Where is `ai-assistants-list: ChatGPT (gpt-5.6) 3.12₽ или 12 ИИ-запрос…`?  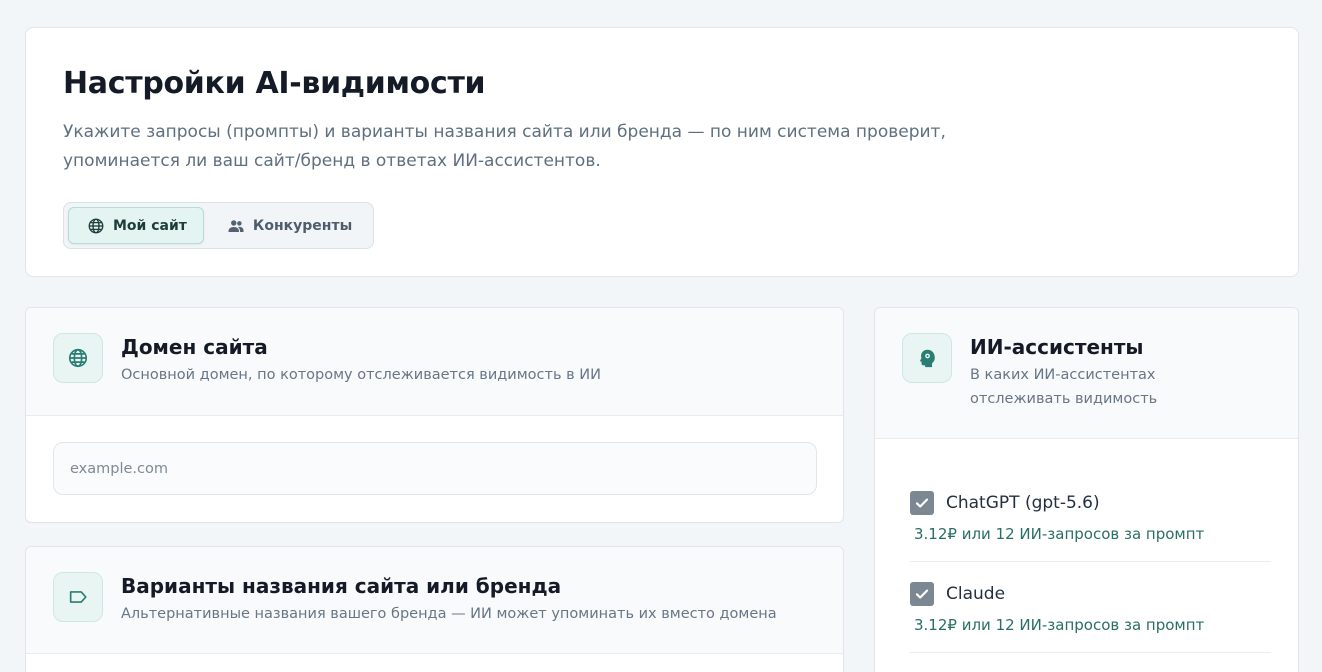 ai-assistants-list: ChatGPT (gpt-5.6) 3.12₽ или 12 ИИ-запрос… is located at coordinates (1086, 546).